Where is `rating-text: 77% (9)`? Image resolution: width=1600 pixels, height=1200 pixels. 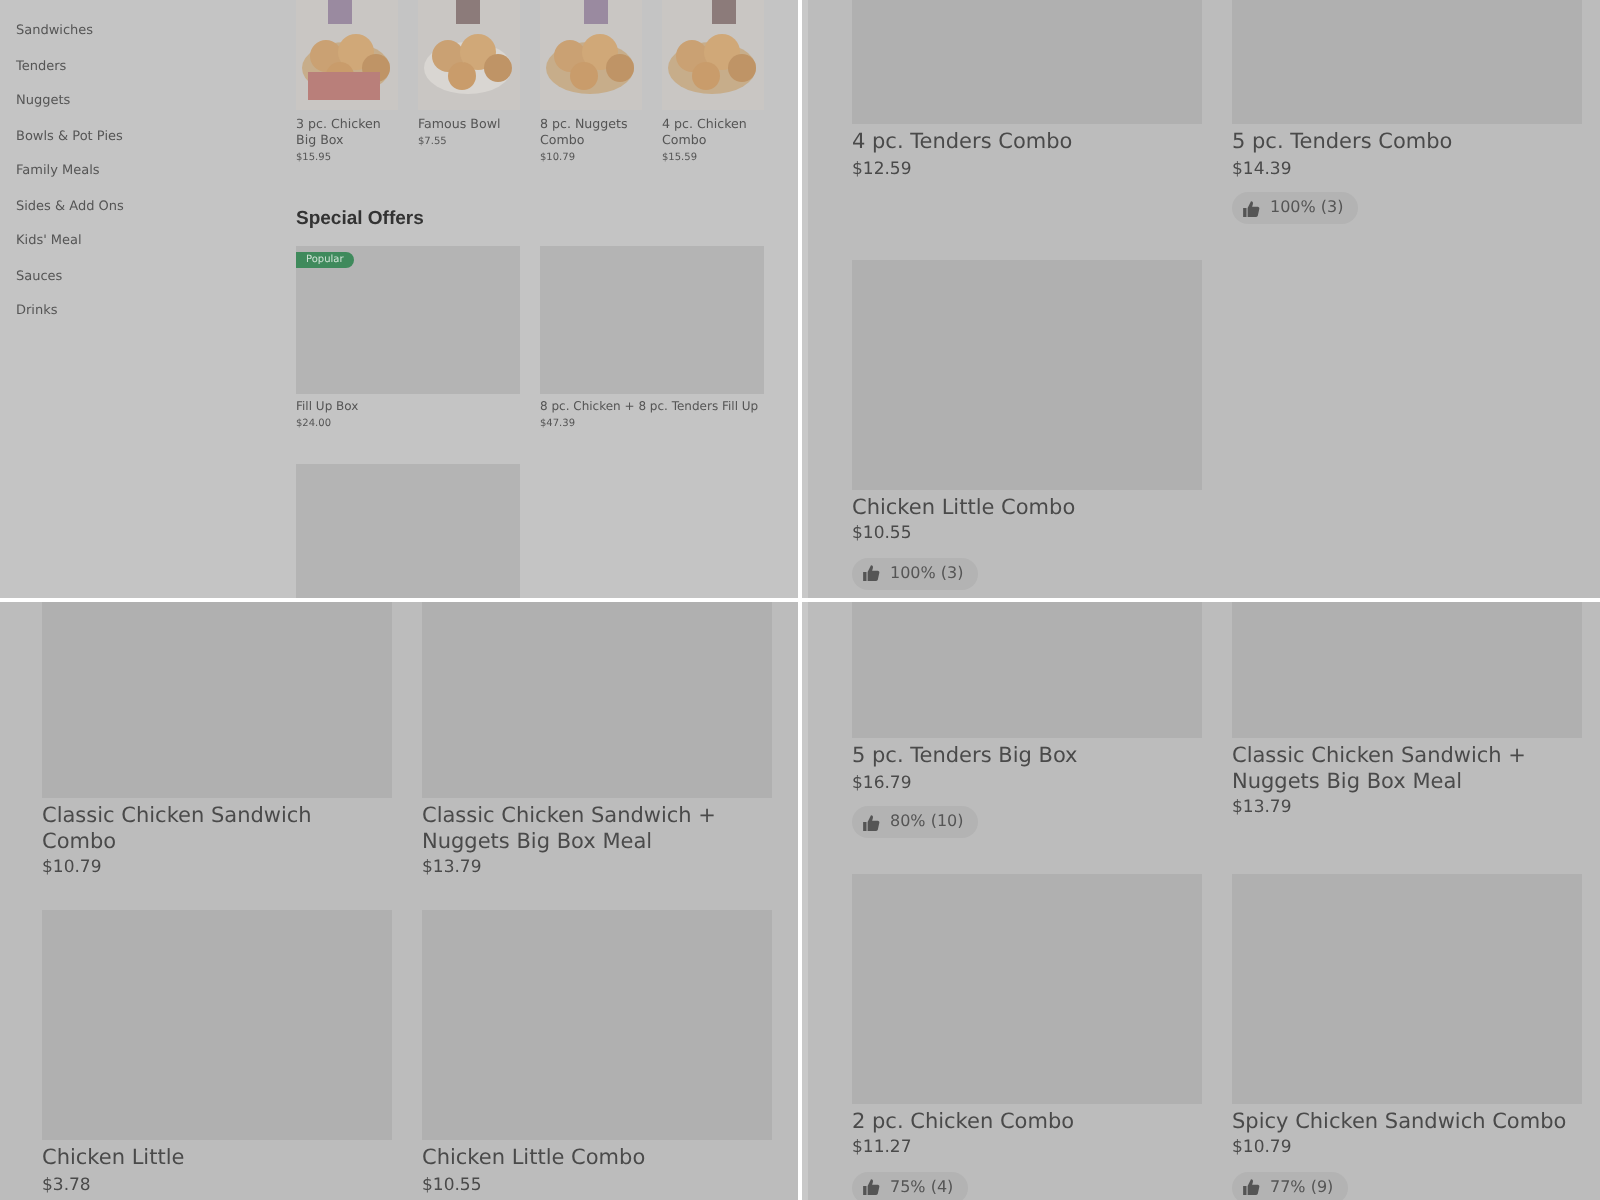 rating-text: 77% (9) is located at coordinates (1302, 1187).